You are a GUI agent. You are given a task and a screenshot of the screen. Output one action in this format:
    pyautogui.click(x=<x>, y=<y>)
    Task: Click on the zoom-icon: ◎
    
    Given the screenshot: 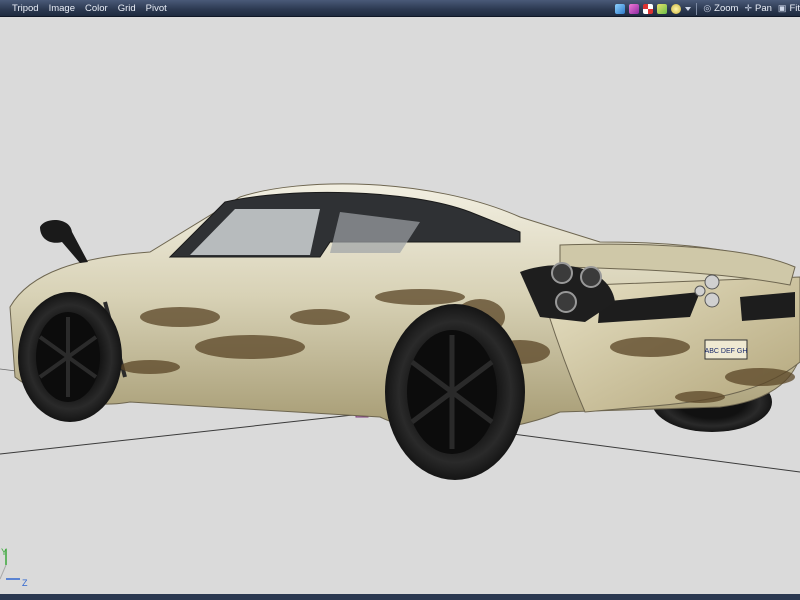 What is the action you would take?
    pyautogui.click(x=707, y=8)
    